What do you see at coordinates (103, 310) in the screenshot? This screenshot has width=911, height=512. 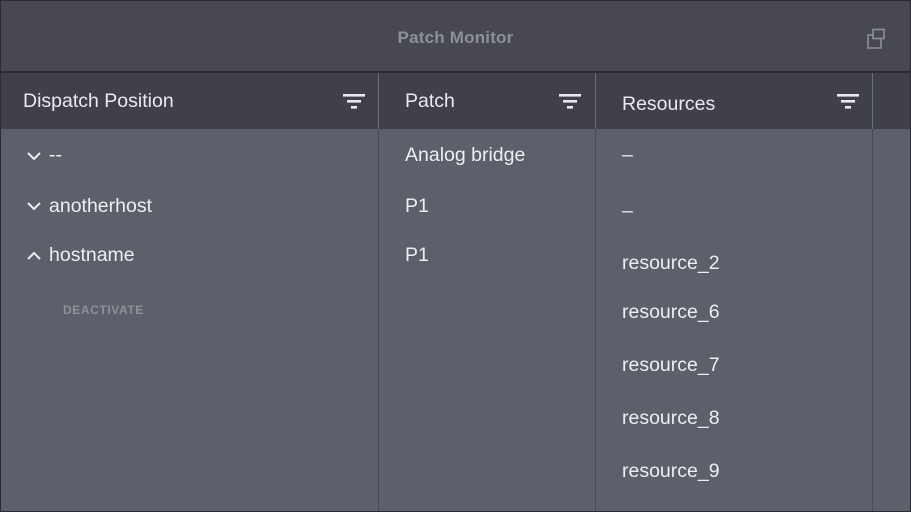 I see `deactivate-button: DEACTIVATE` at bounding box center [103, 310].